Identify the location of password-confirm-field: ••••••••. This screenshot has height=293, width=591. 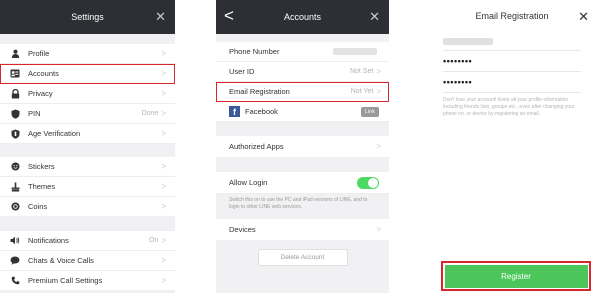
(512, 82).